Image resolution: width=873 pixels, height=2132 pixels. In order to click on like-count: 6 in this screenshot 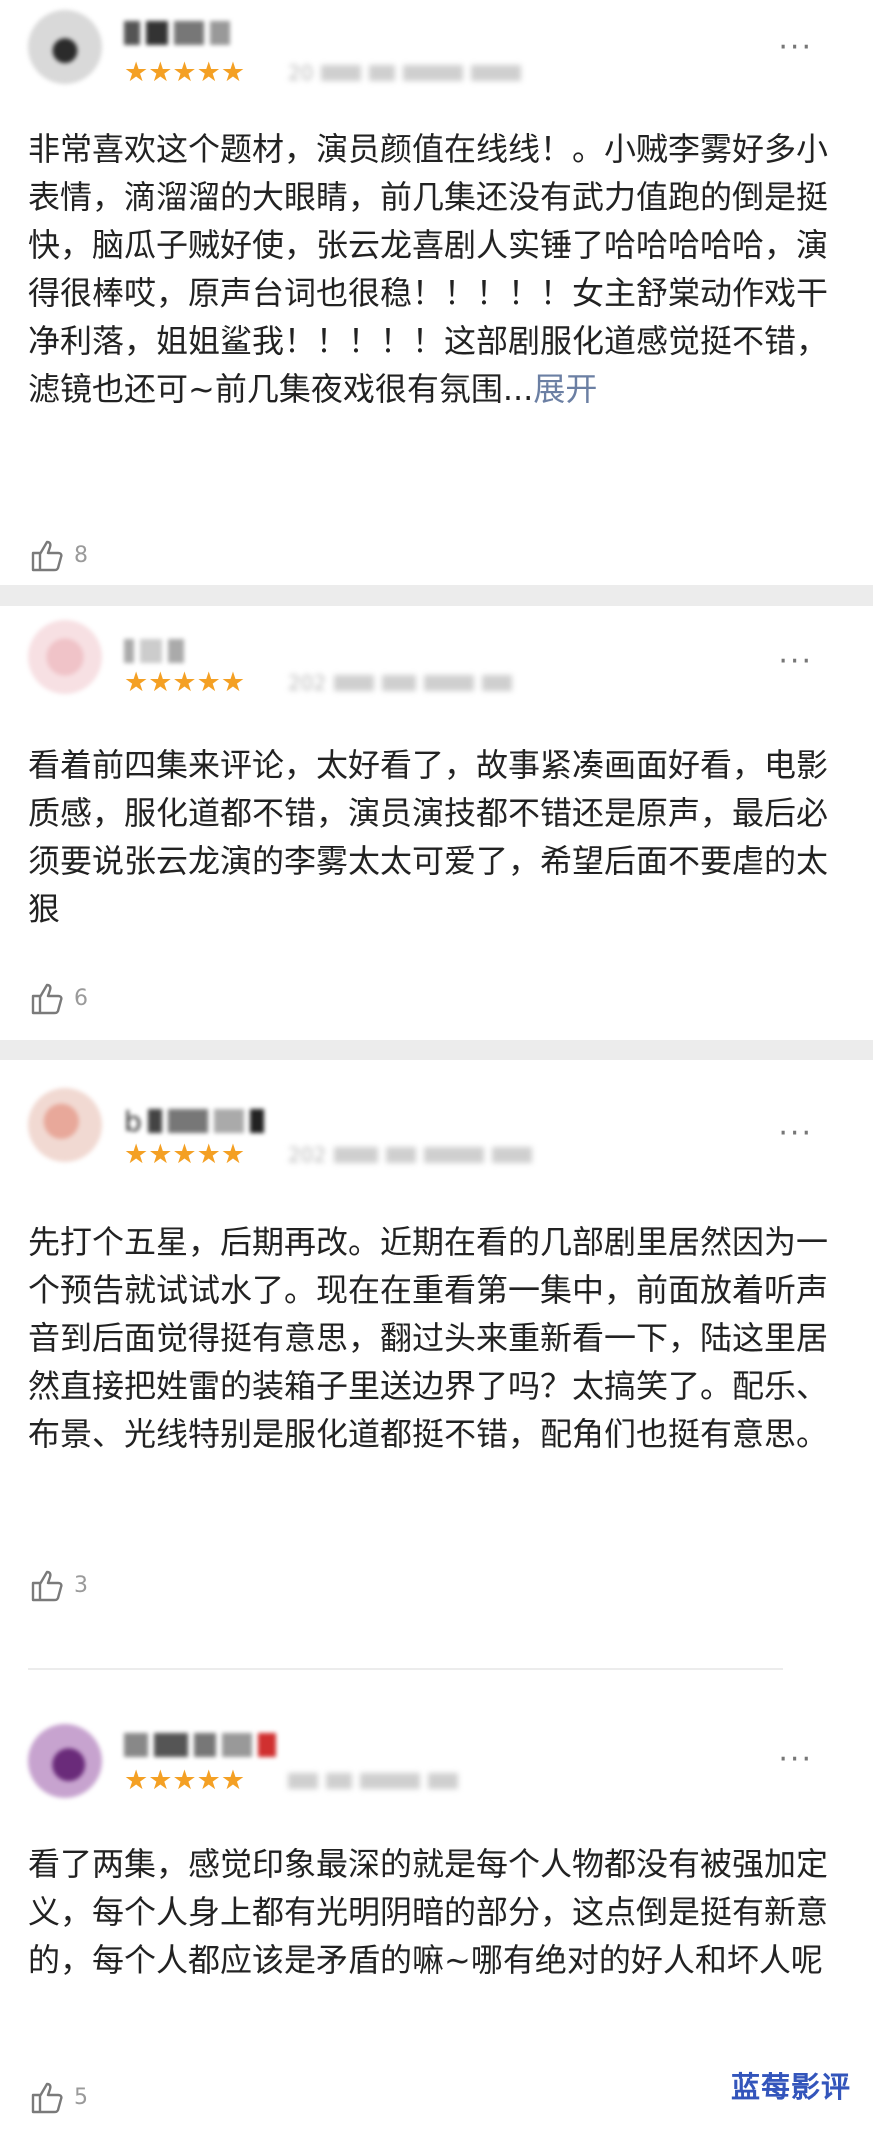, I will do `click(81, 998)`.